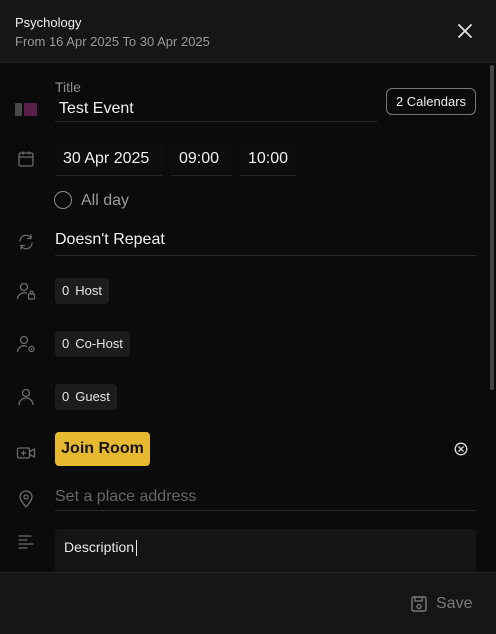 The image size is (496, 634). What do you see at coordinates (268, 160) in the screenshot?
I see `end-time-field: 10:00` at bounding box center [268, 160].